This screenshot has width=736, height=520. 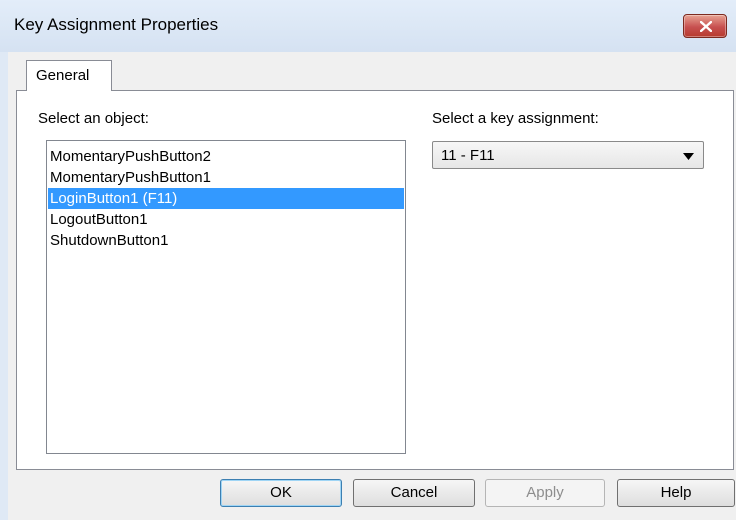 I want to click on key-assignment-value: 11 - F11, so click(x=468, y=155).